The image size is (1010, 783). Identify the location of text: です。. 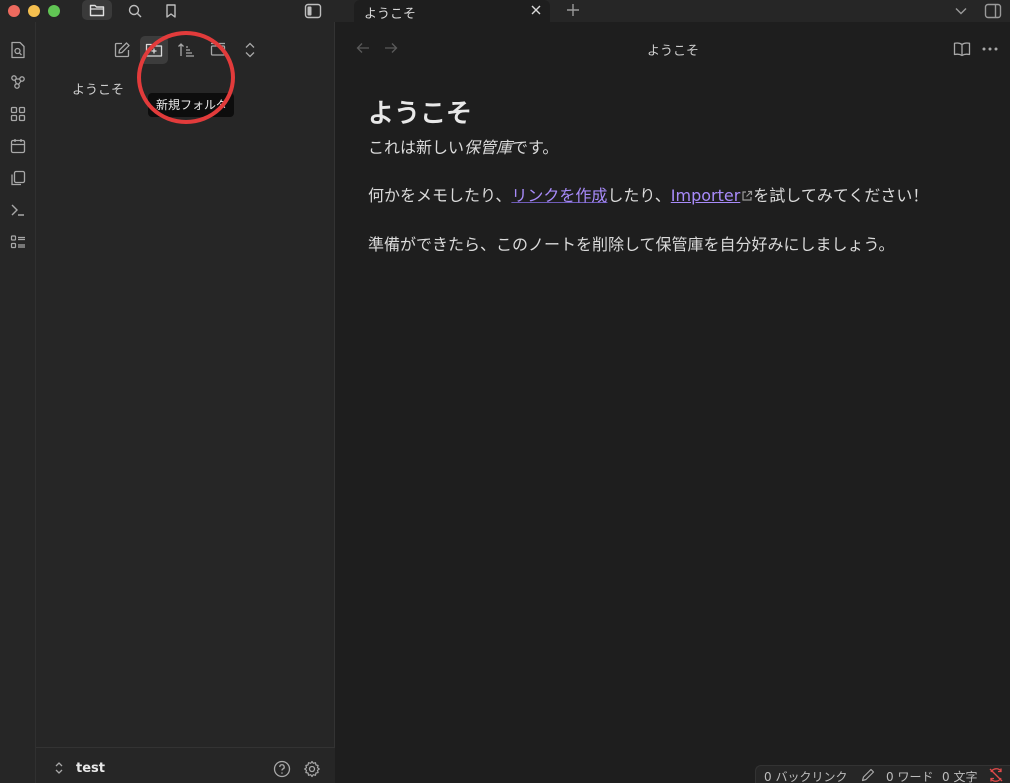
(535, 147).